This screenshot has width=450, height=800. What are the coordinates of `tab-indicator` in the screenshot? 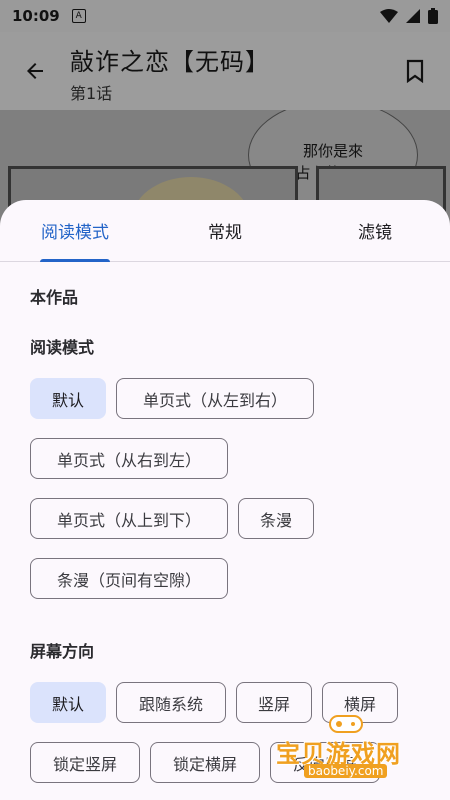 It's located at (75, 260).